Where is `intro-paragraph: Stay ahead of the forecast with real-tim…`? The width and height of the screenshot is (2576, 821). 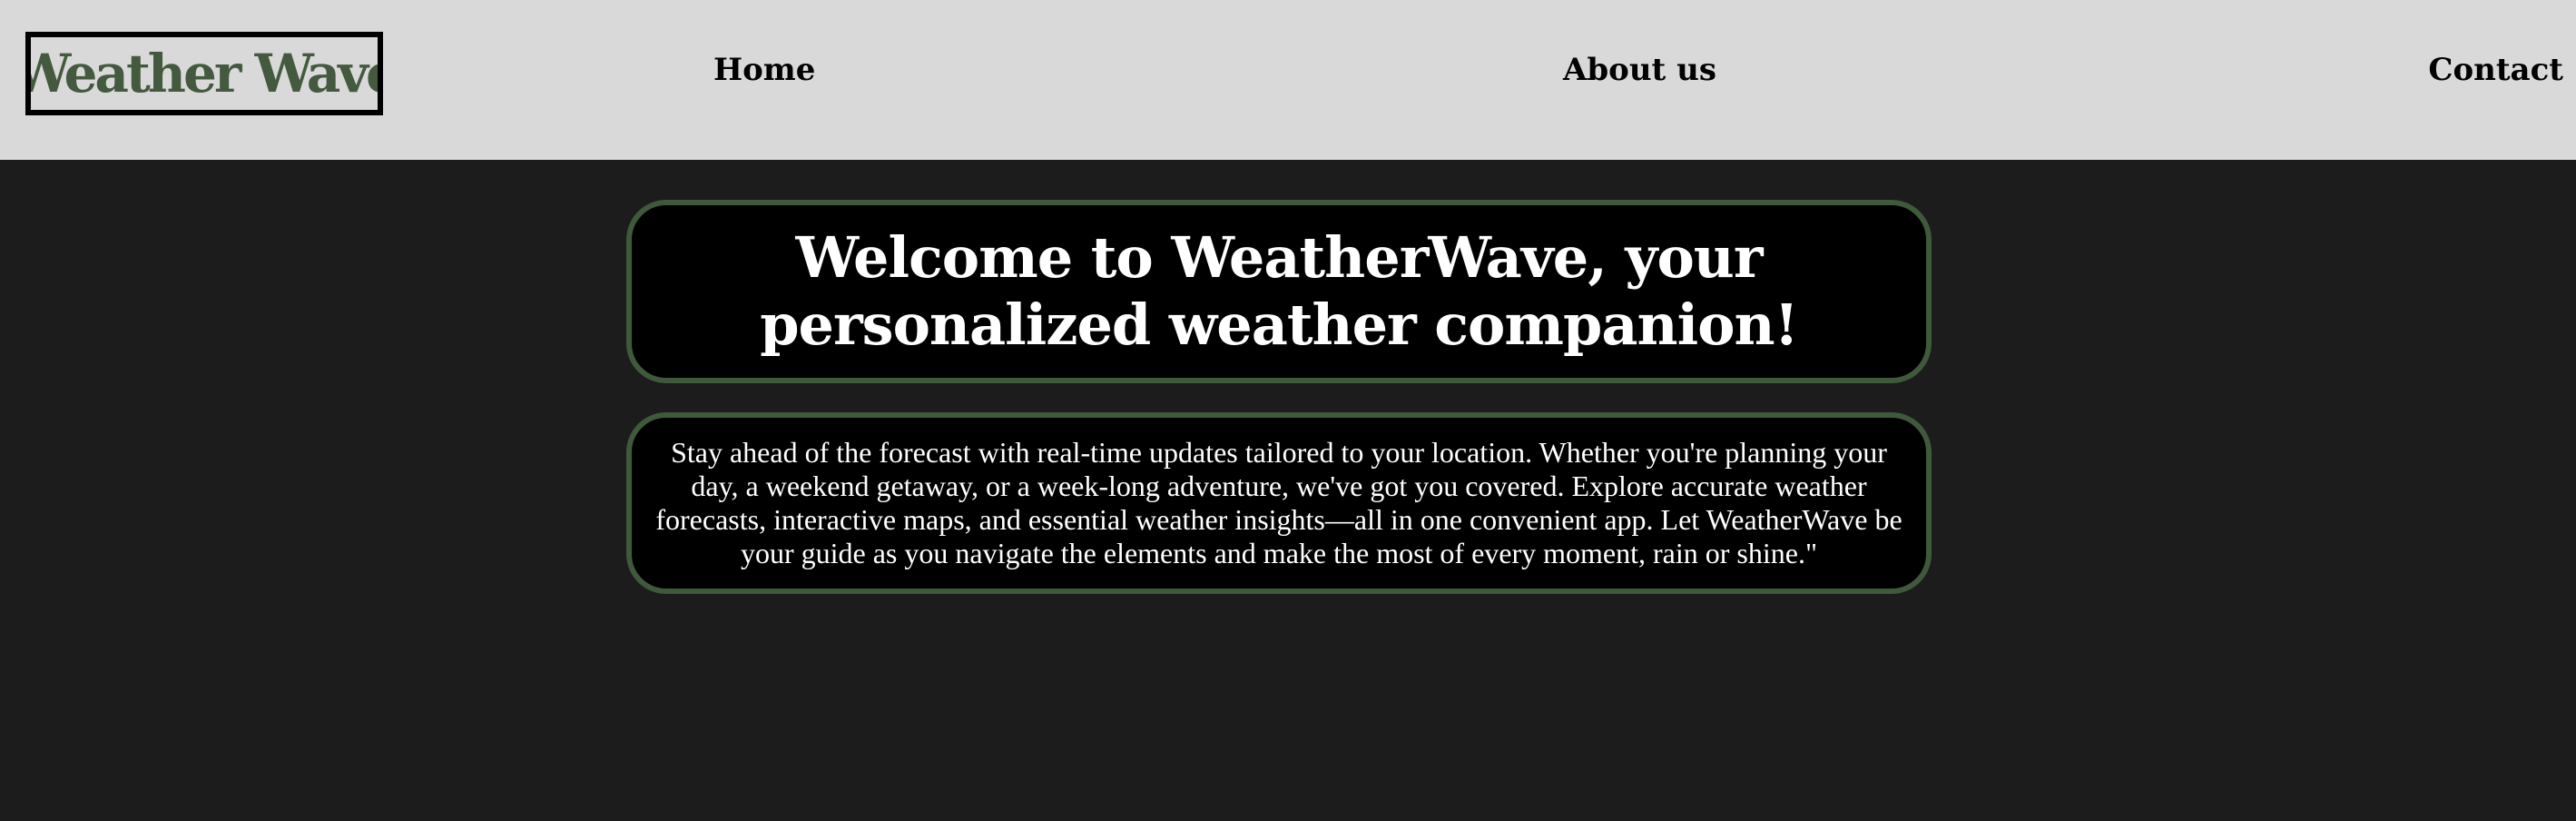 intro-paragraph: Stay ahead of the forecast with real-tim… is located at coordinates (1279, 502).